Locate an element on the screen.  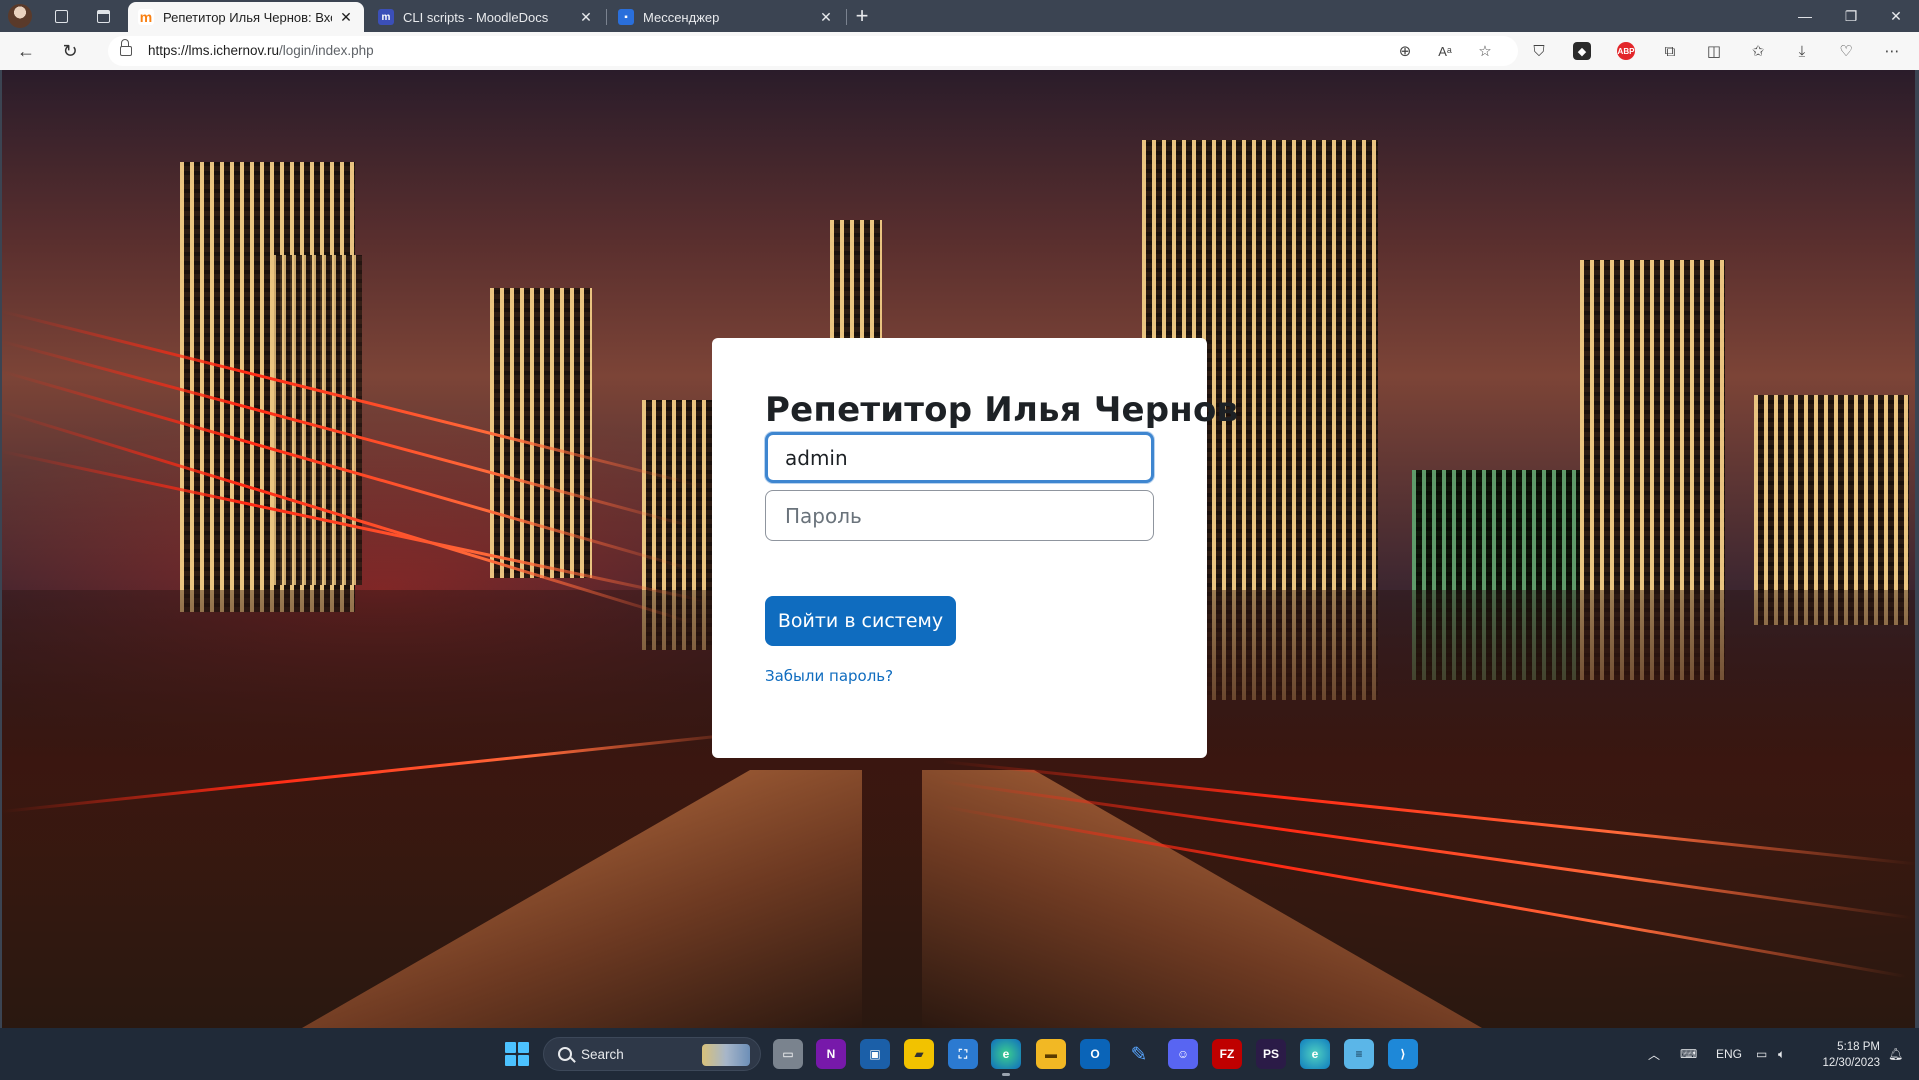
tab-login: m Репетитор Илья Чернов: Вход н ✕ is located at coordinates (246, 17).